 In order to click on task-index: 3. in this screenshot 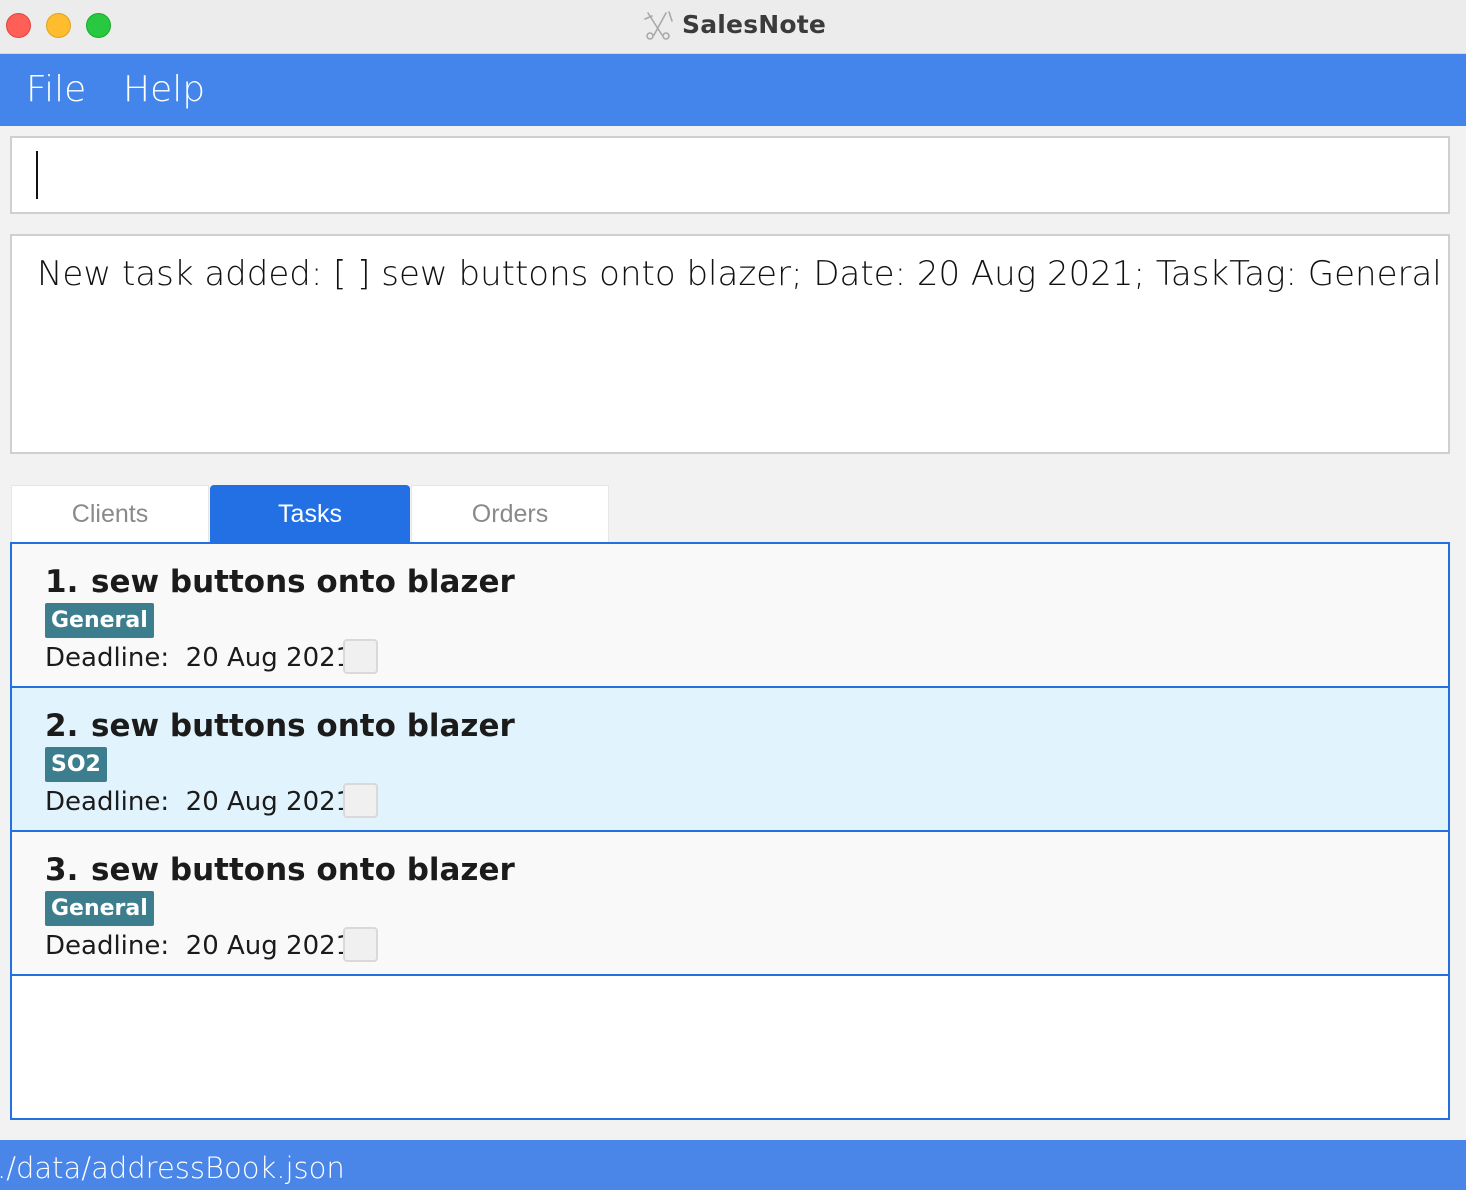, I will do `click(62, 870)`.